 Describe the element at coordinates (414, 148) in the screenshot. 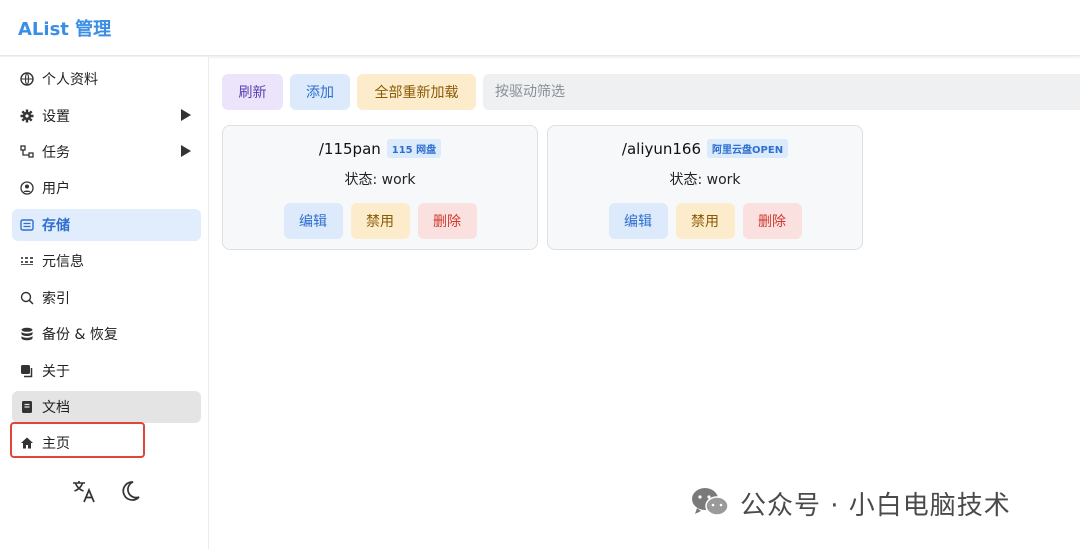

I see `driver-badge: 115 网盘` at that location.